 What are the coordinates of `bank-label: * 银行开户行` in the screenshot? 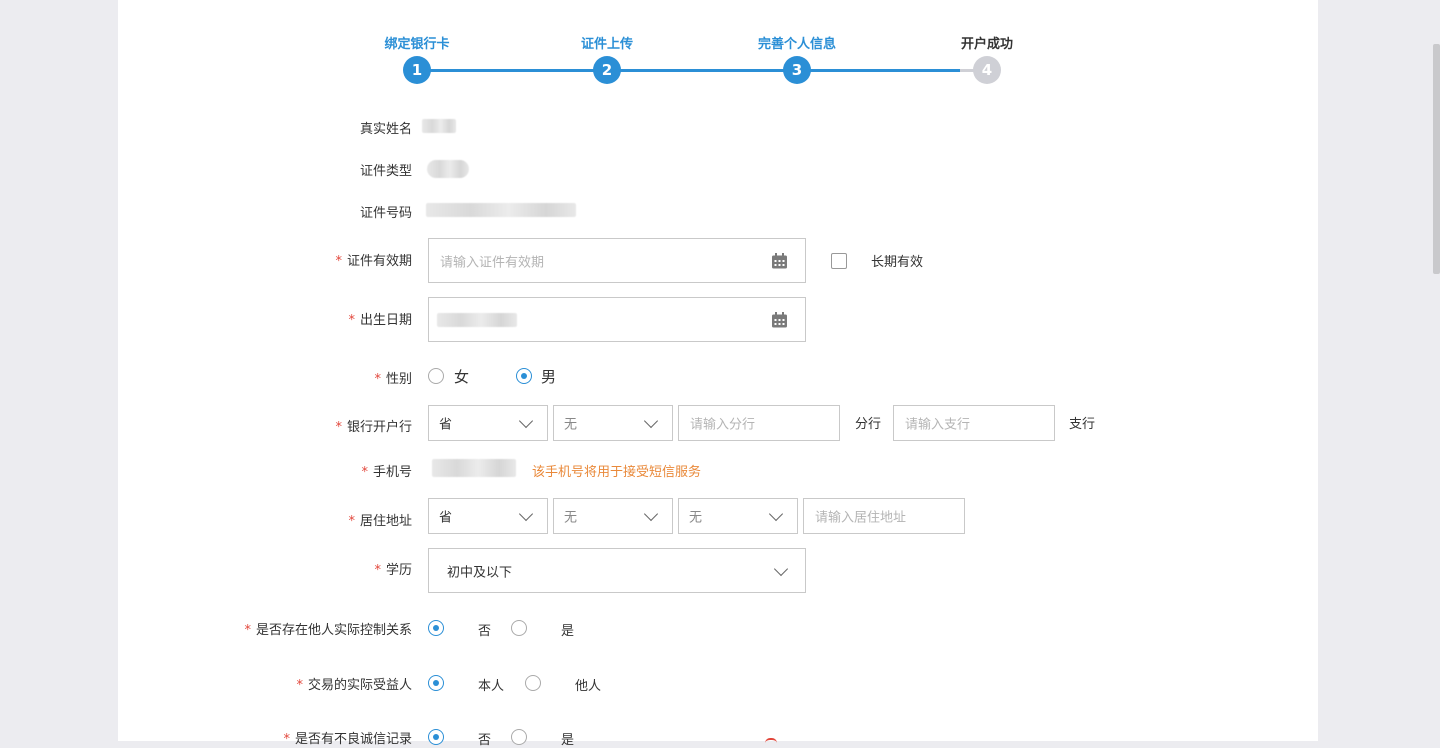 It's located at (373, 427).